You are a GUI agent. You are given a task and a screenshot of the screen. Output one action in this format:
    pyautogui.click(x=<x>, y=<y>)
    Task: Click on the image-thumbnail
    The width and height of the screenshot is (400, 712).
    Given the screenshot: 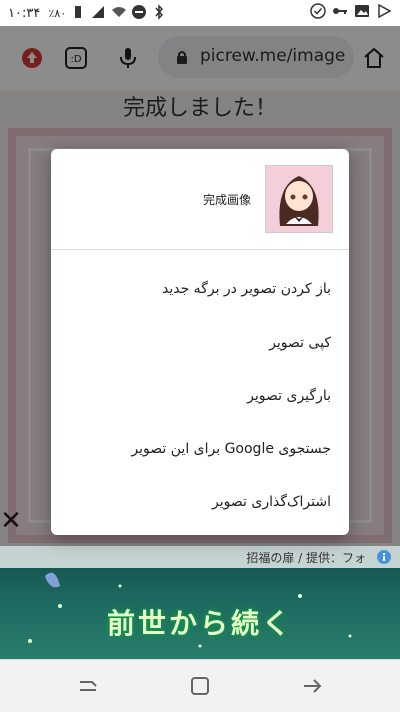 What is the action you would take?
    pyautogui.click(x=299, y=199)
    